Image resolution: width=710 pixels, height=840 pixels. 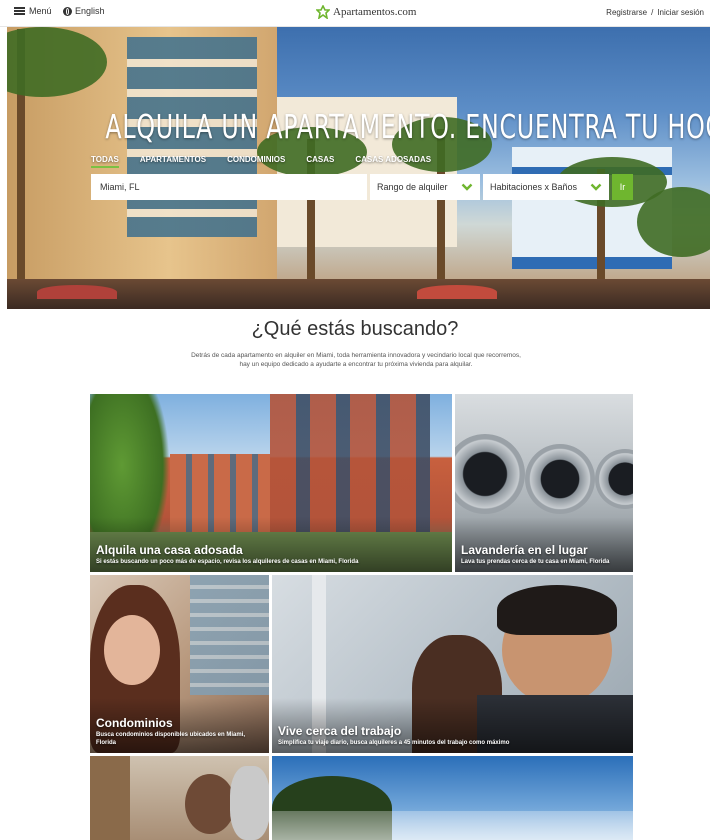 What do you see at coordinates (557, 610) in the screenshot?
I see `man-hair` at bounding box center [557, 610].